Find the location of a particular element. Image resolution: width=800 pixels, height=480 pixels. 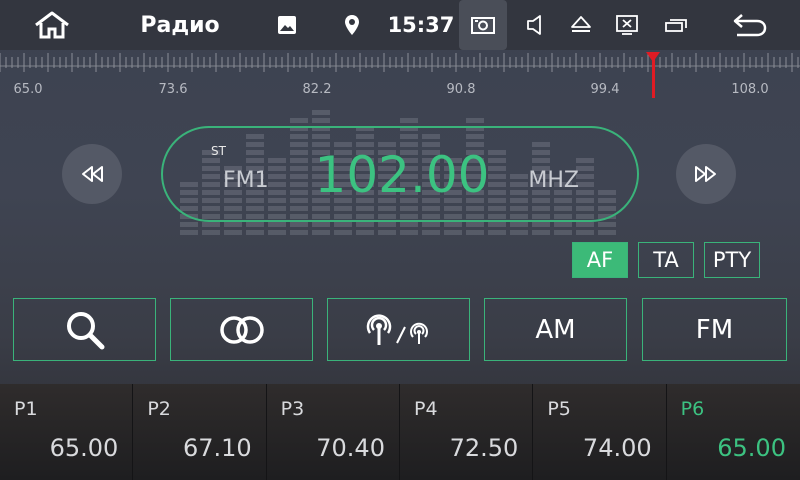

eject-icon is located at coordinates (581, 24).